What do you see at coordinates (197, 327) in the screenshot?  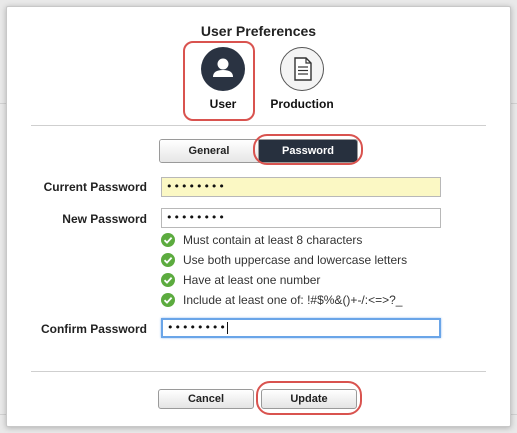 I see `confirm-password-value: ••••••••` at bounding box center [197, 327].